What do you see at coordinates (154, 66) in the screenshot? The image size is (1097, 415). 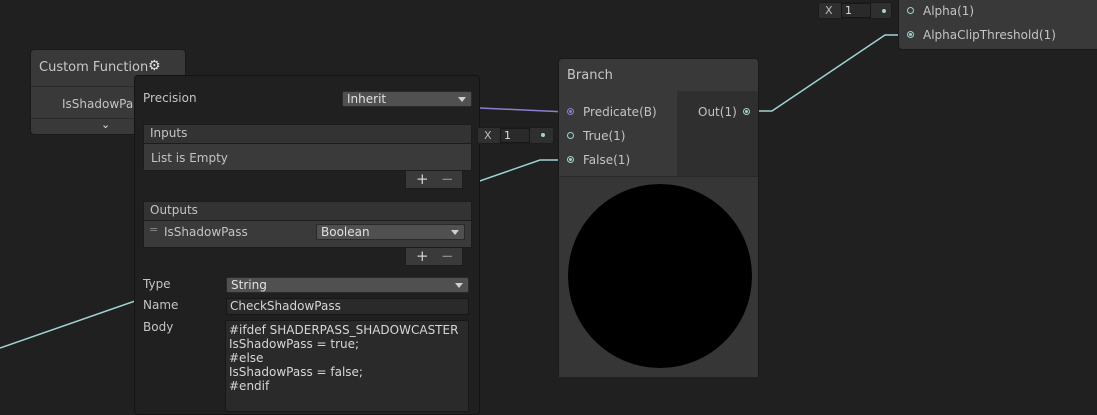 I see `gear-icon: ⚙` at bounding box center [154, 66].